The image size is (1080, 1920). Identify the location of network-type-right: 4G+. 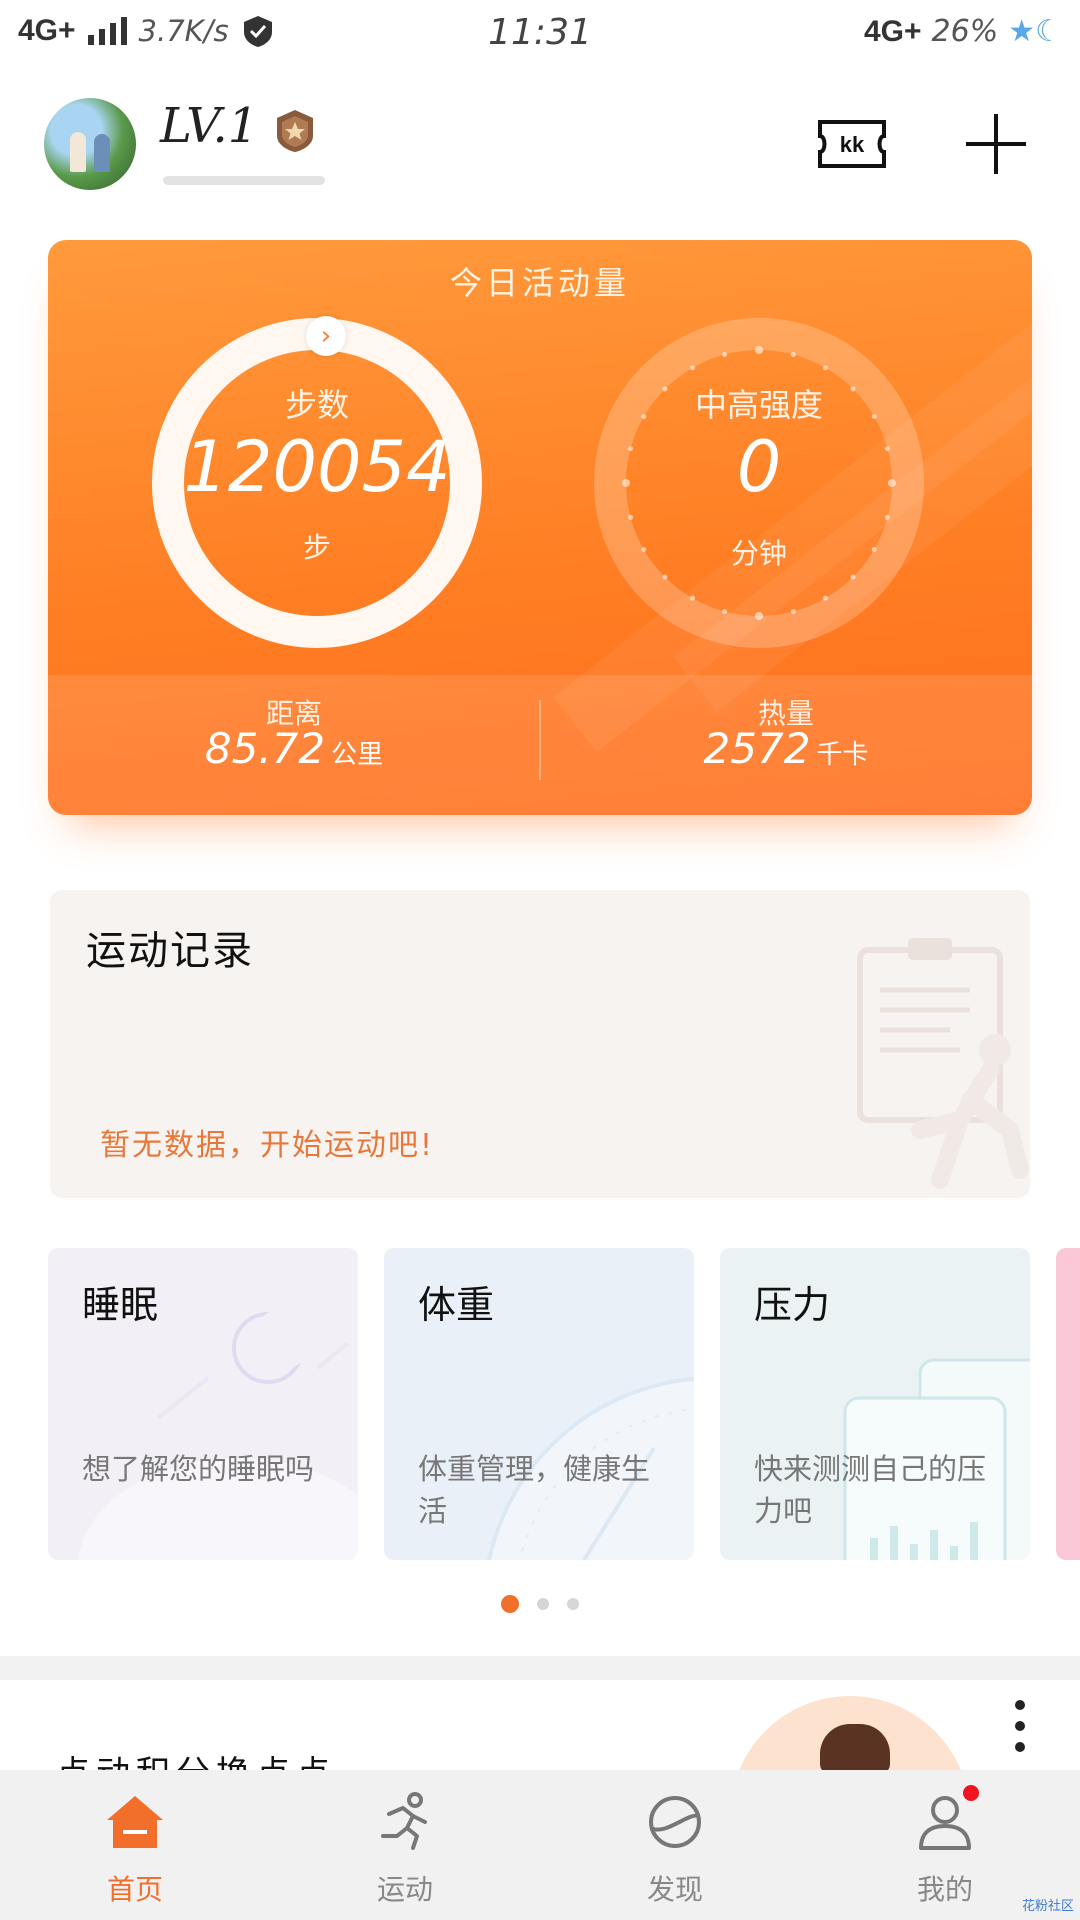
(892, 31).